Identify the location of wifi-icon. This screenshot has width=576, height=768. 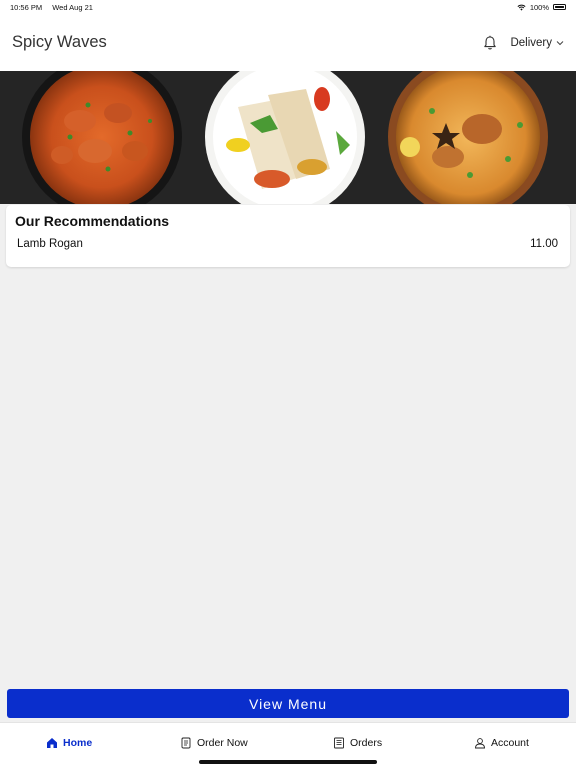
(521, 7).